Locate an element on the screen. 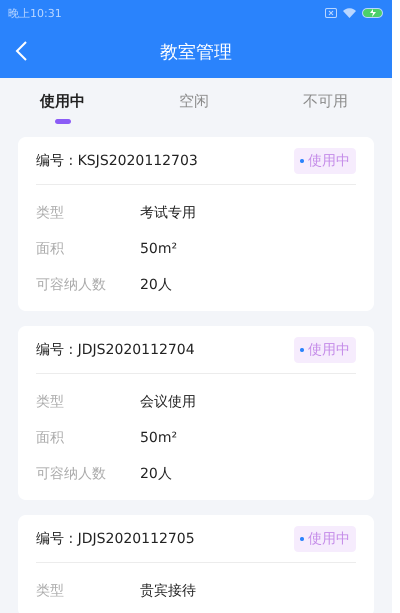 The width and height of the screenshot is (400, 613). room-card: 编号 : JDJS2020112705 使用中 类型 贵宾接待 is located at coordinates (196, 564).